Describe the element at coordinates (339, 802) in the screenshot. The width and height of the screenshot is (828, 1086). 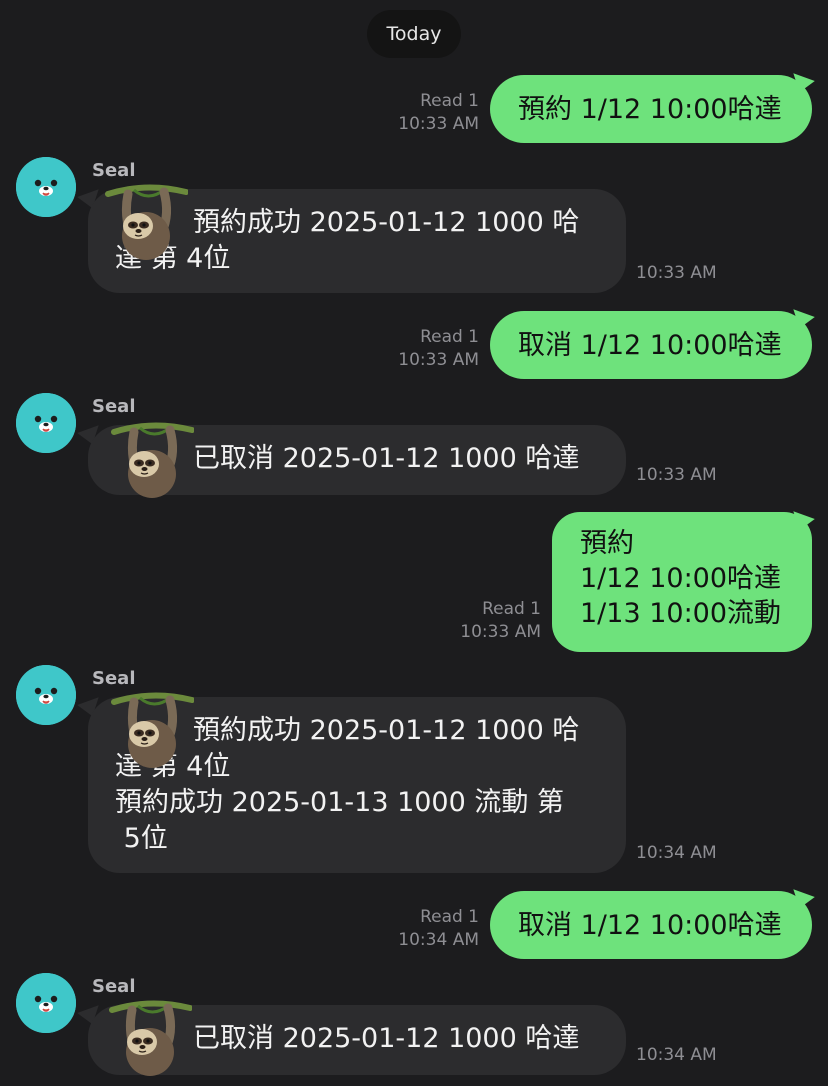
I see `message-line: 預約成功 2025-01-13 1000 流動 第` at that location.